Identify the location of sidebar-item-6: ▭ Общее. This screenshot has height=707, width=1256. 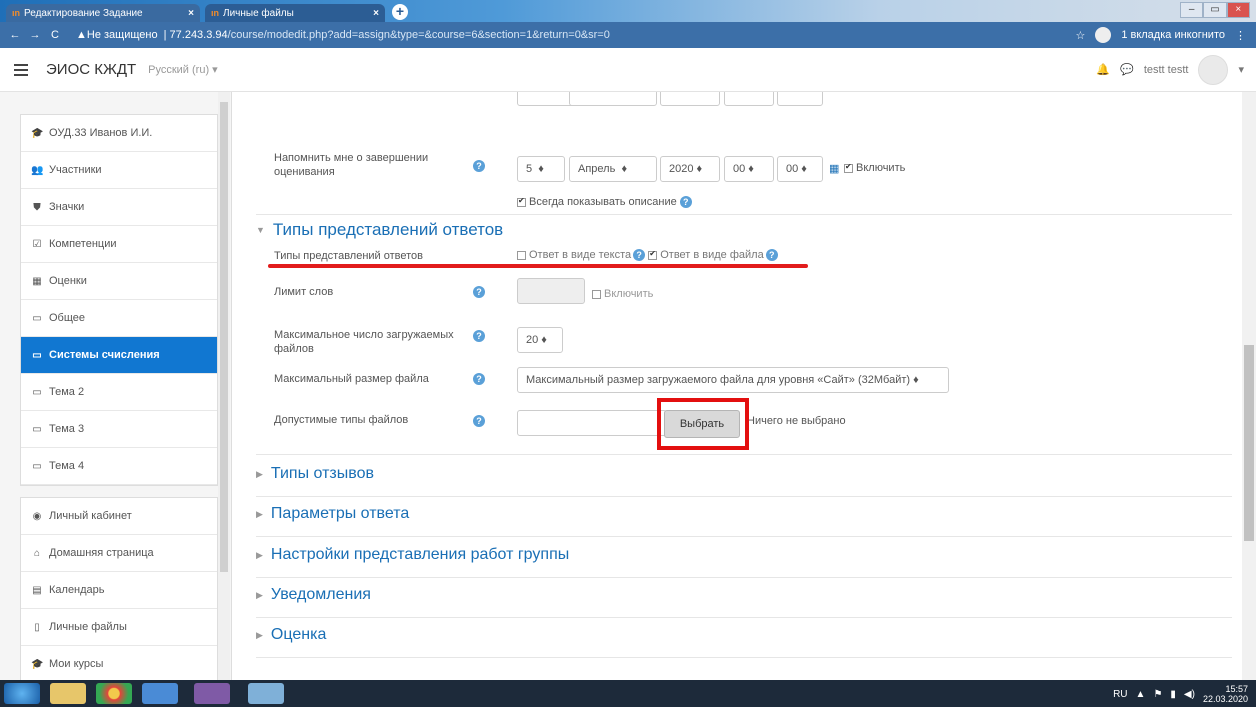
(119, 318).